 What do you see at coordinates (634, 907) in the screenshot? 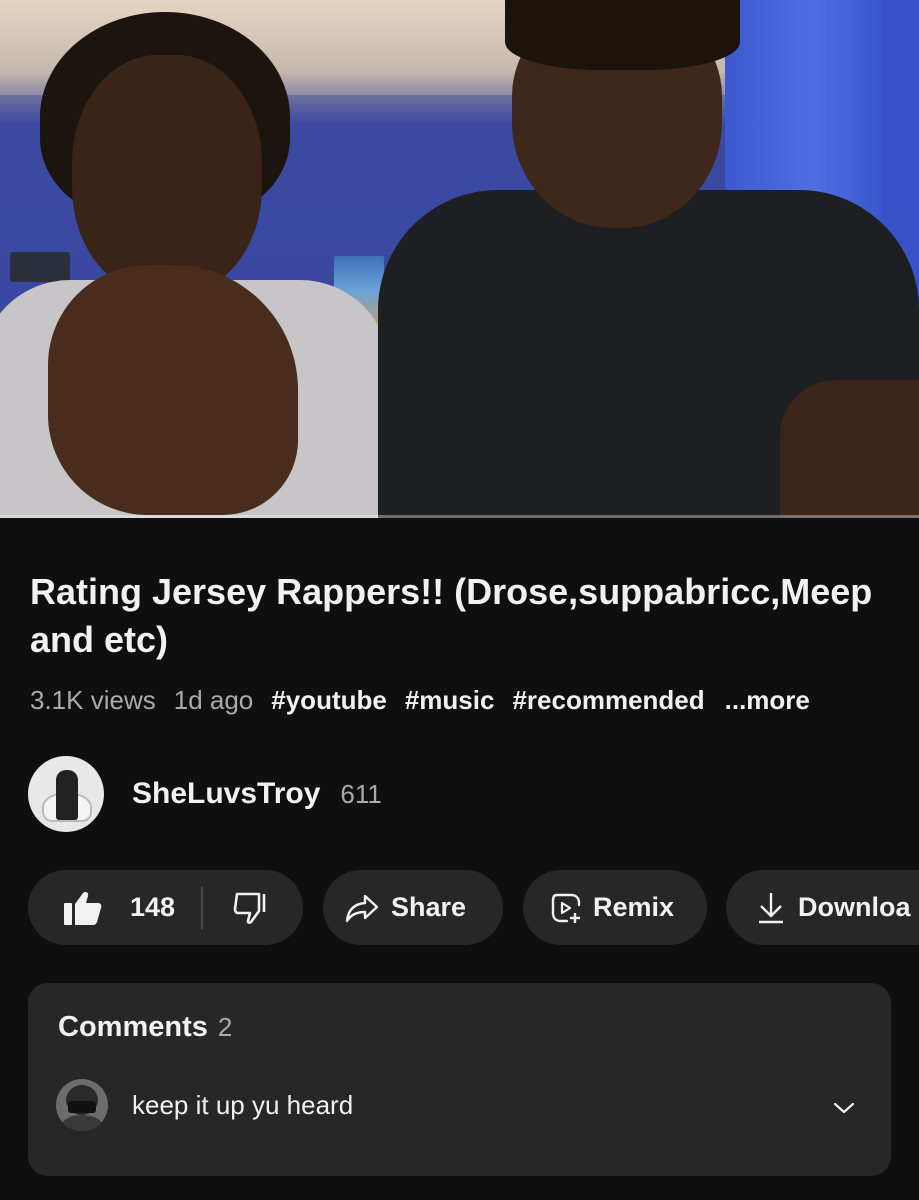
I see `remix-label: Remix` at bounding box center [634, 907].